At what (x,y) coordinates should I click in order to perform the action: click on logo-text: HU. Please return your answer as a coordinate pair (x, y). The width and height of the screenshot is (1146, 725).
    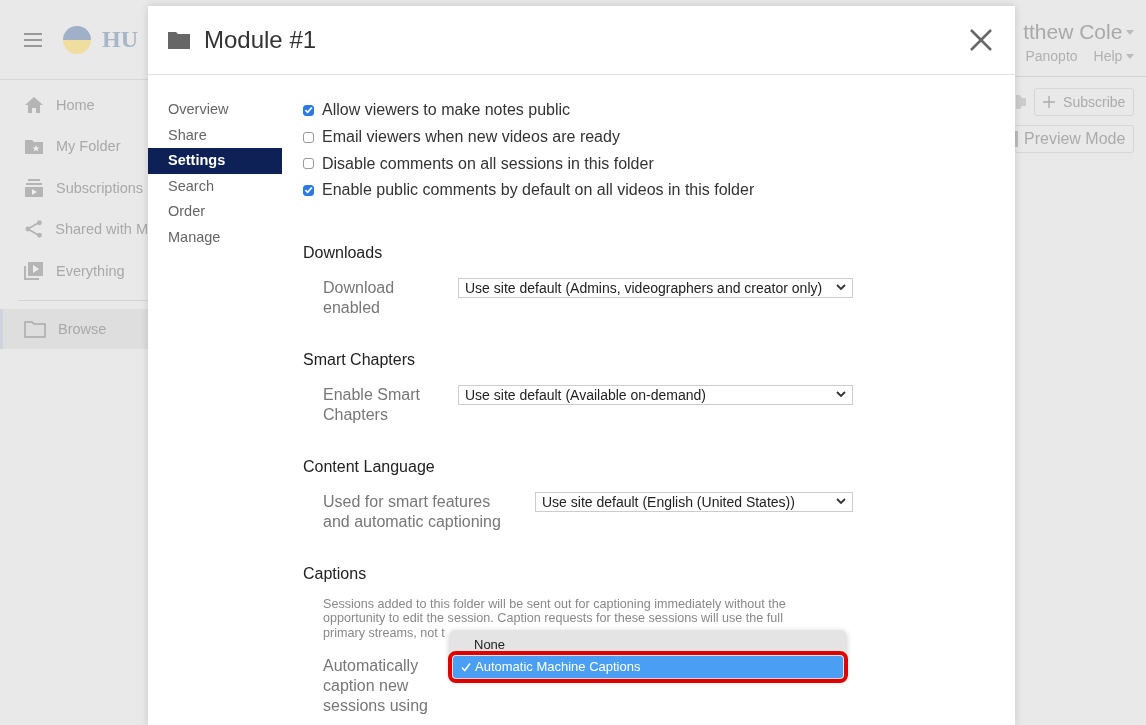
    Looking at the image, I should click on (120, 39).